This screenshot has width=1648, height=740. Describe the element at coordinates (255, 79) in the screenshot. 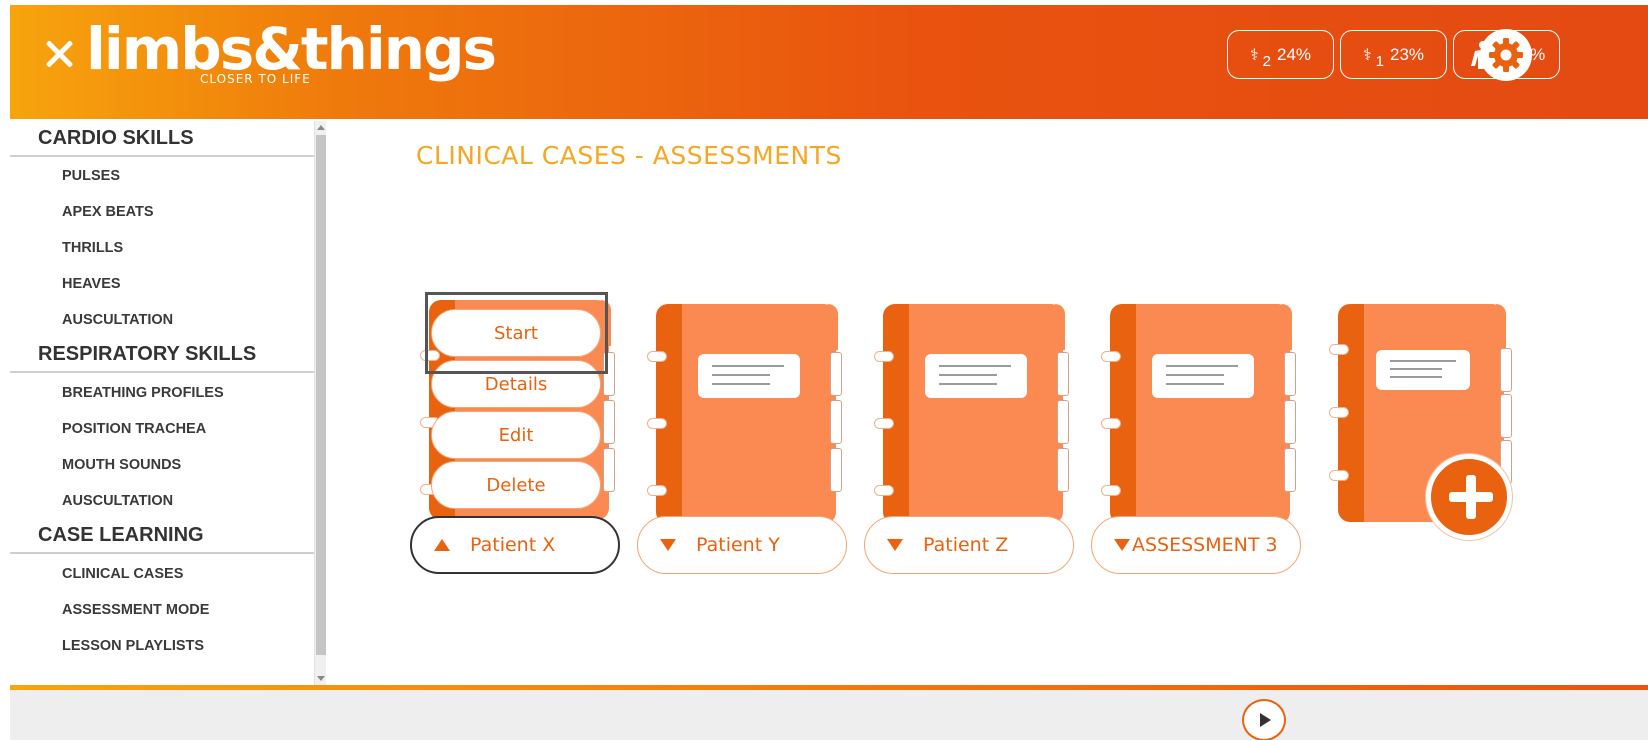

I see `logo-tagline: CLOSER TO LIFE` at that location.